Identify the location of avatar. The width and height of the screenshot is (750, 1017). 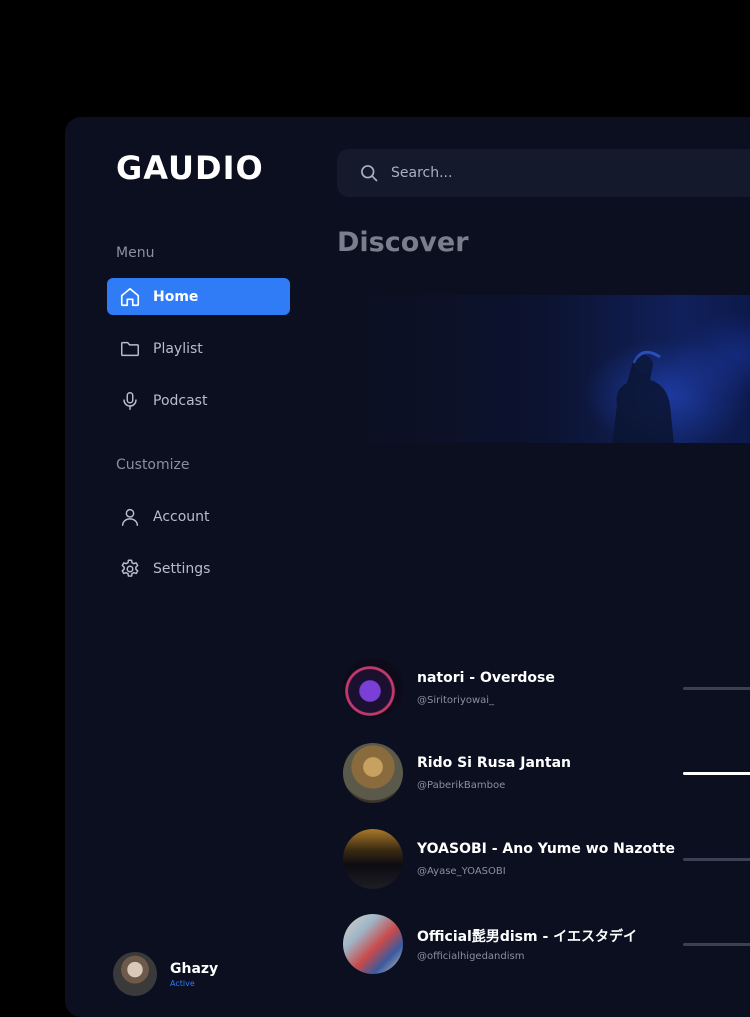
(135, 974).